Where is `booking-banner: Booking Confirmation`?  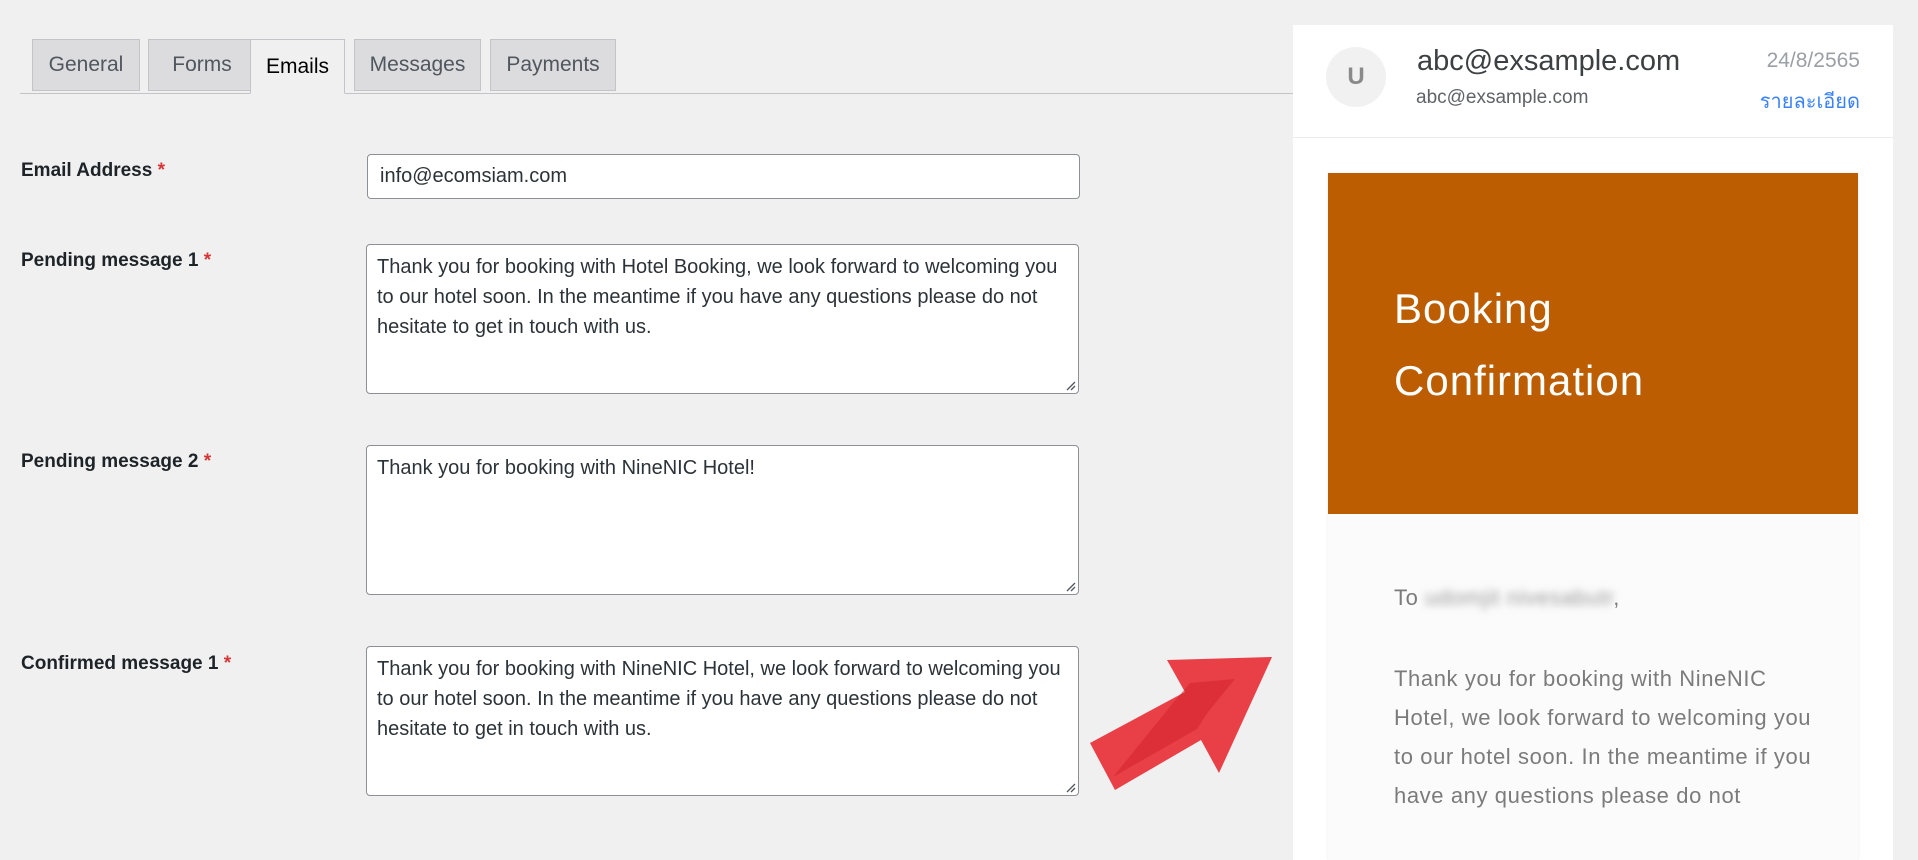
booking-banner: Booking Confirmation is located at coordinates (1593, 343).